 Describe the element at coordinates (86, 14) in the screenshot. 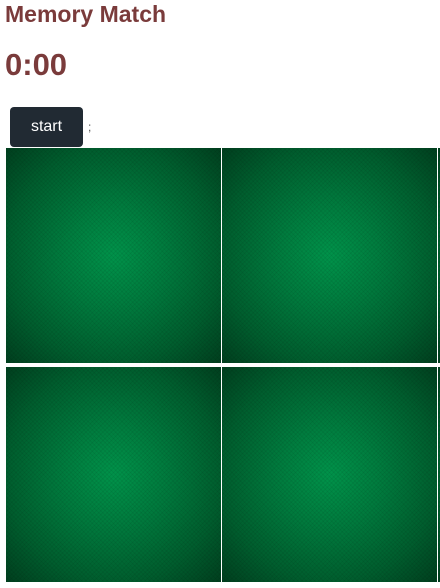

I see `page-title: Memory Match` at that location.